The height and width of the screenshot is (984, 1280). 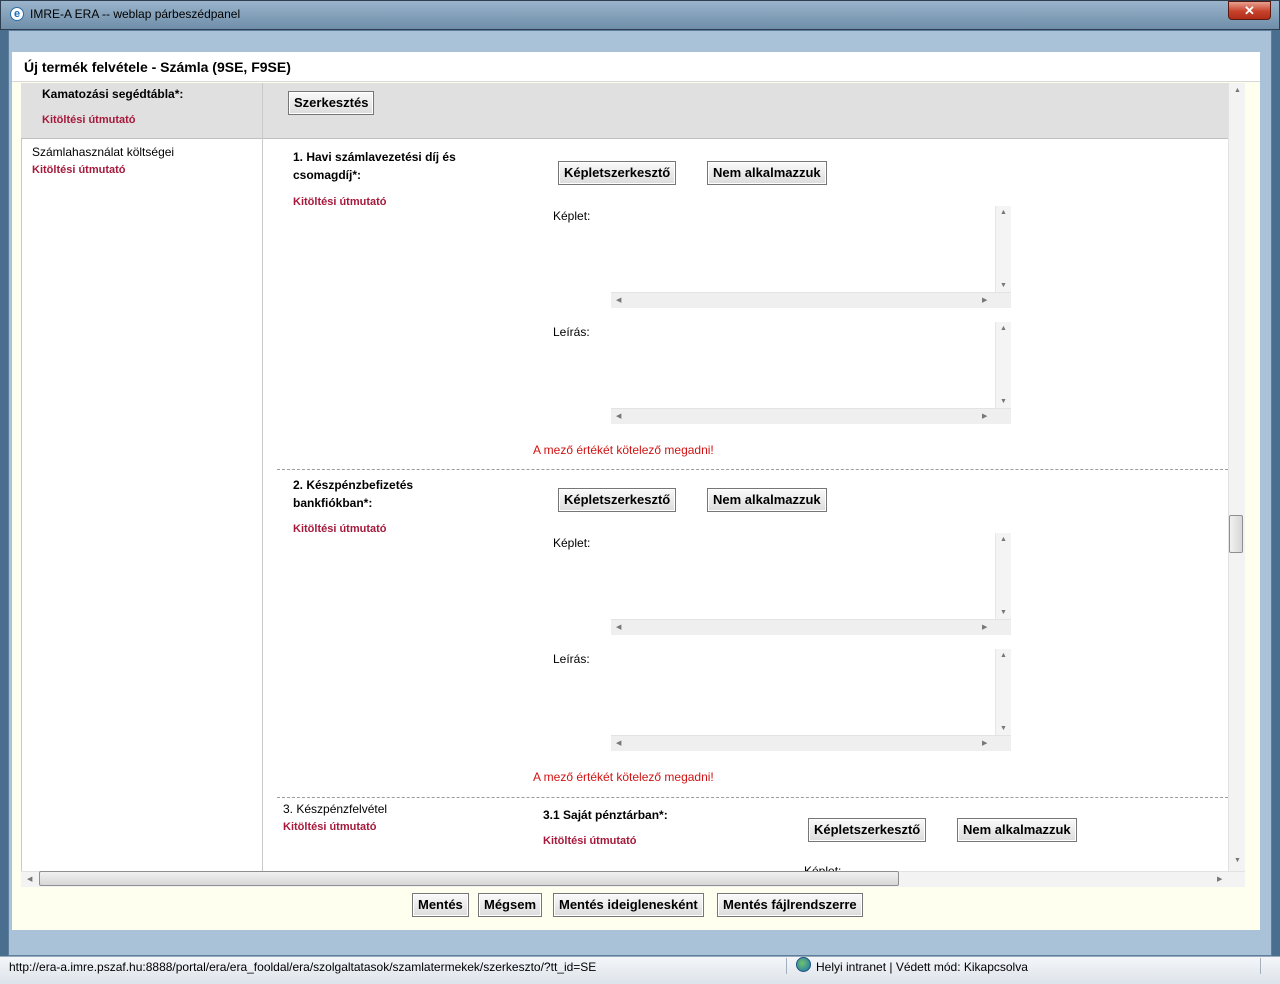 What do you see at coordinates (340, 529) in the screenshot?
I see `item2-guide-link: Kitöltési útmutató` at bounding box center [340, 529].